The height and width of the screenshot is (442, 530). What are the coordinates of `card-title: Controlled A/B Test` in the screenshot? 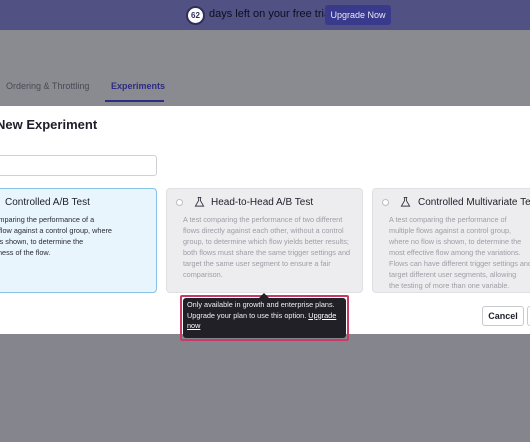 It's located at (47, 202).